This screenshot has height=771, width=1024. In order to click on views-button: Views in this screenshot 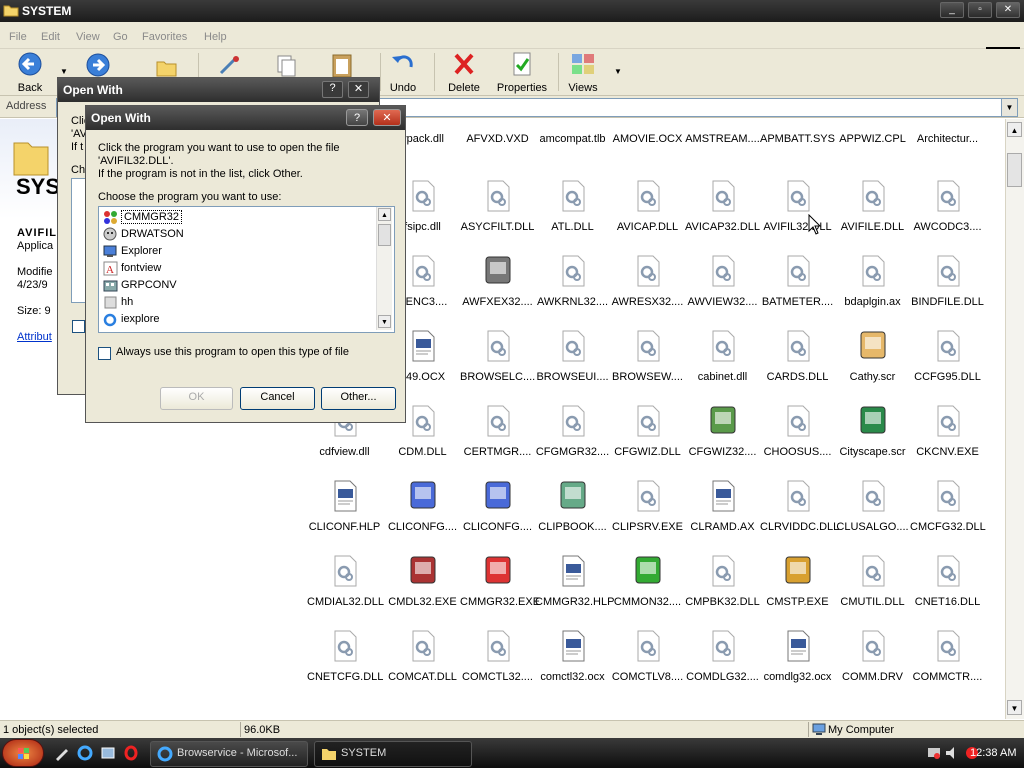, I will do `click(583, 72)`.